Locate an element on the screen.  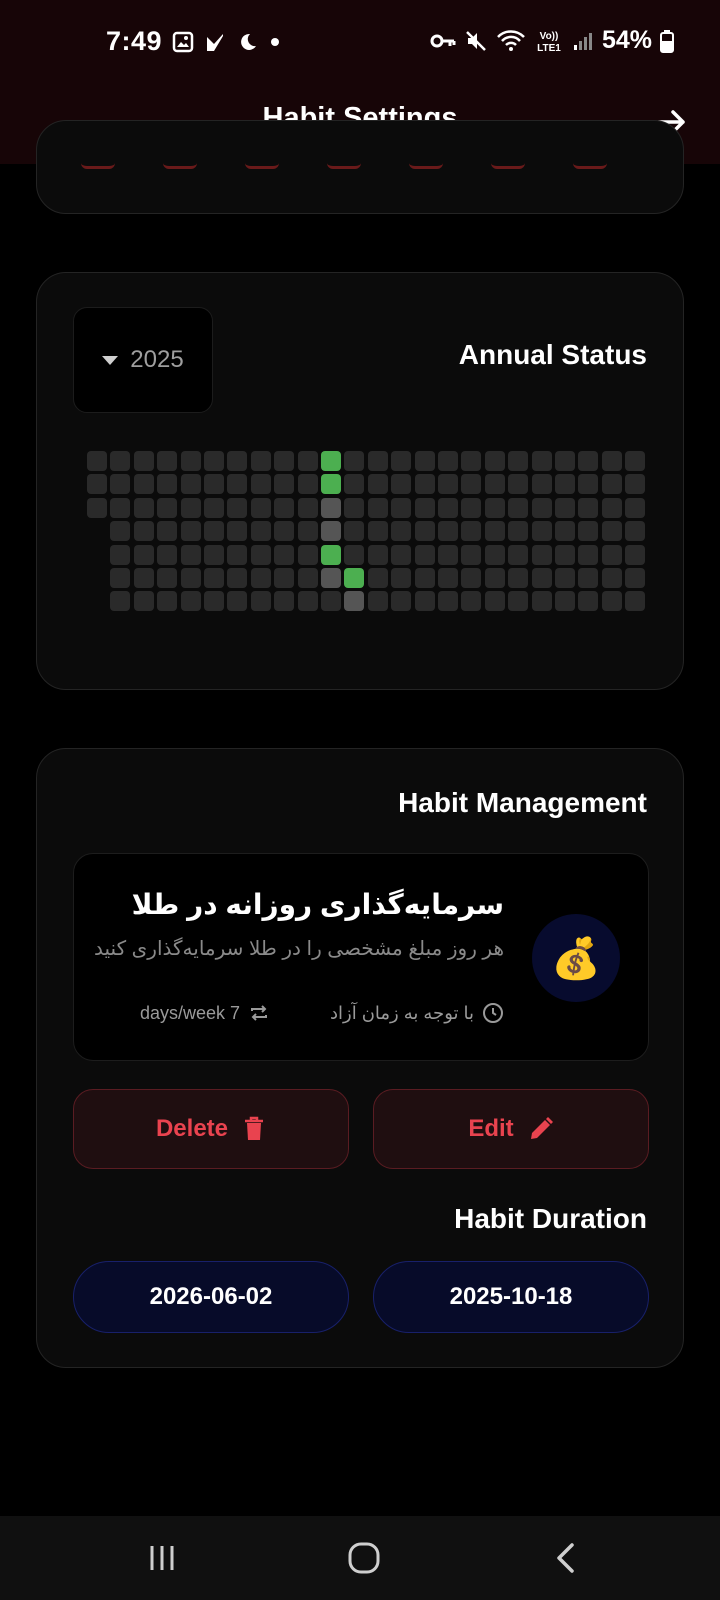
pencil-icon is located at coordinates (541, 1128).